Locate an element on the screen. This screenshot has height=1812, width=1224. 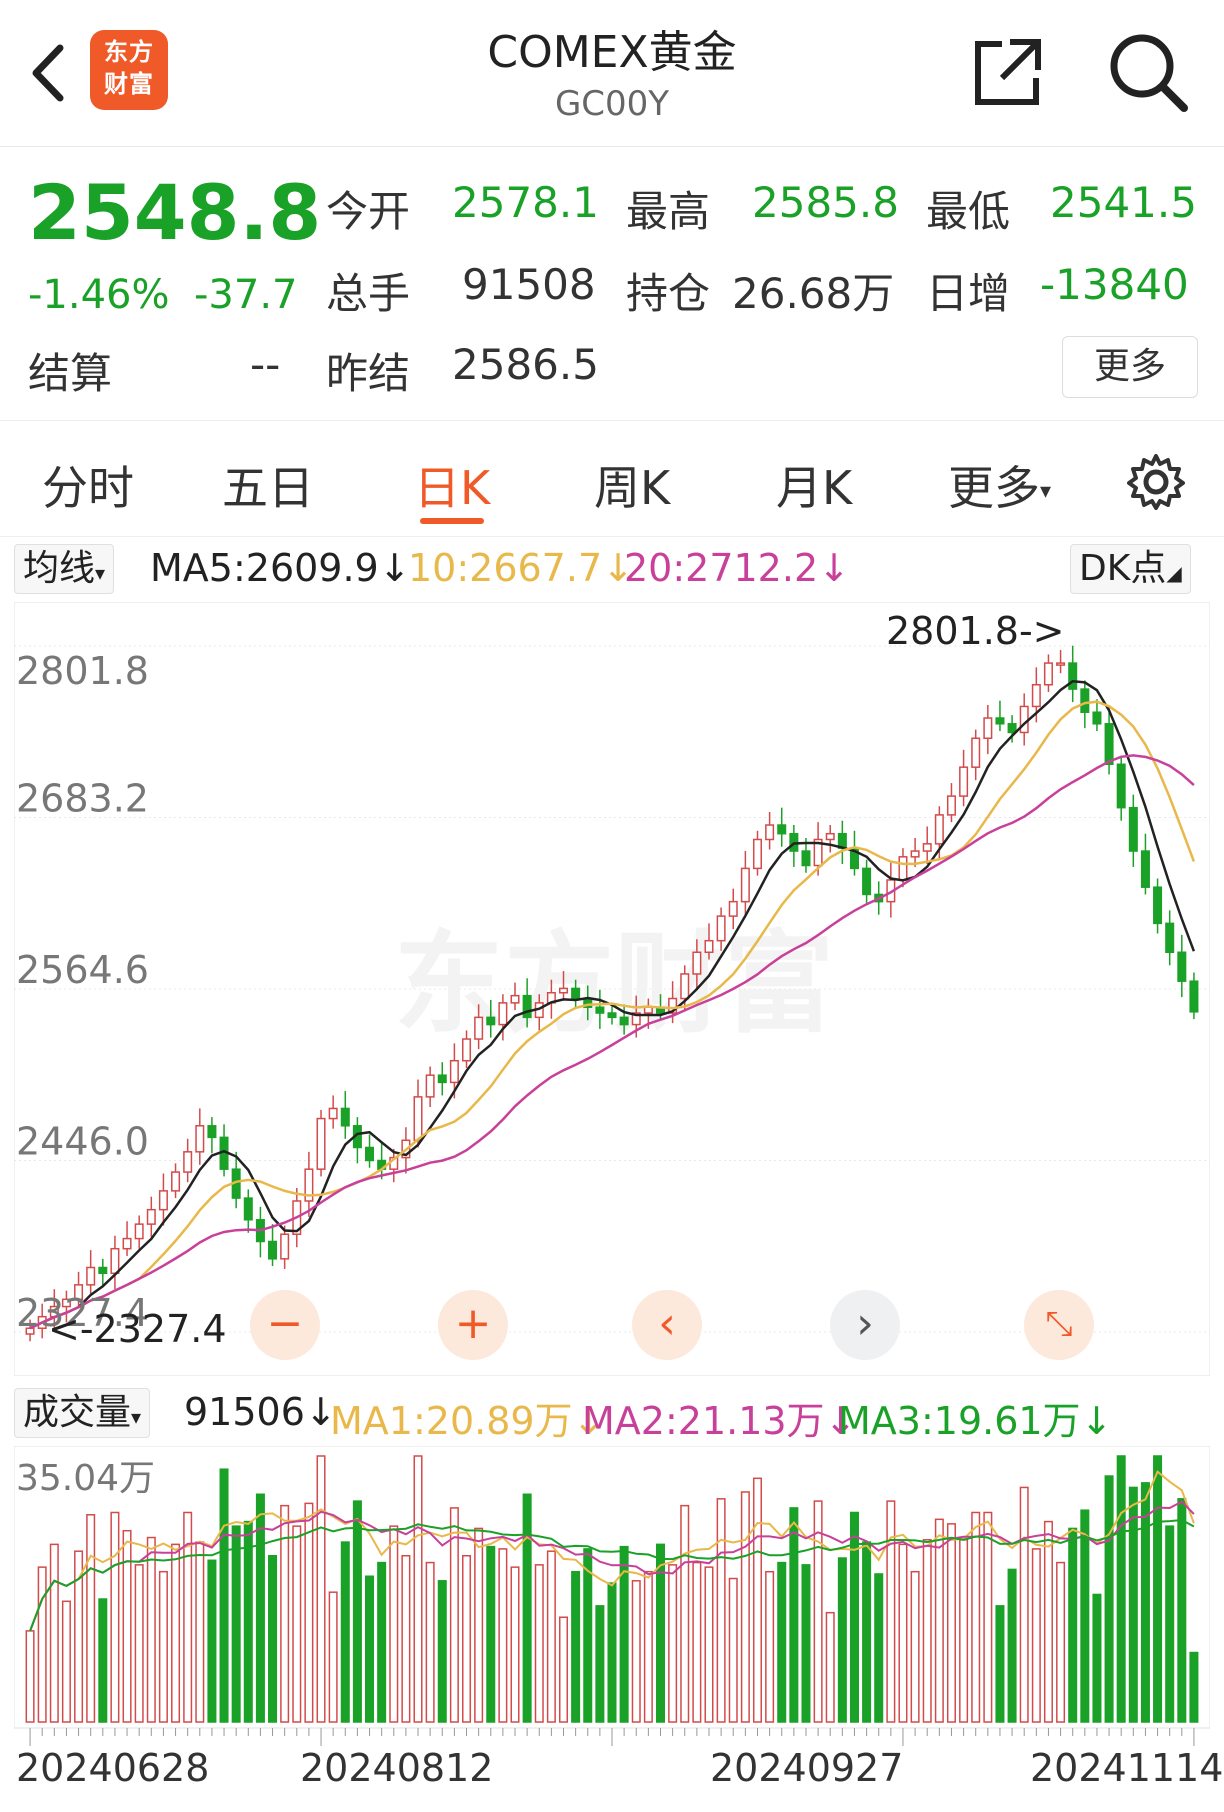
active-tab-indicator is located at coordinates (452, 521).